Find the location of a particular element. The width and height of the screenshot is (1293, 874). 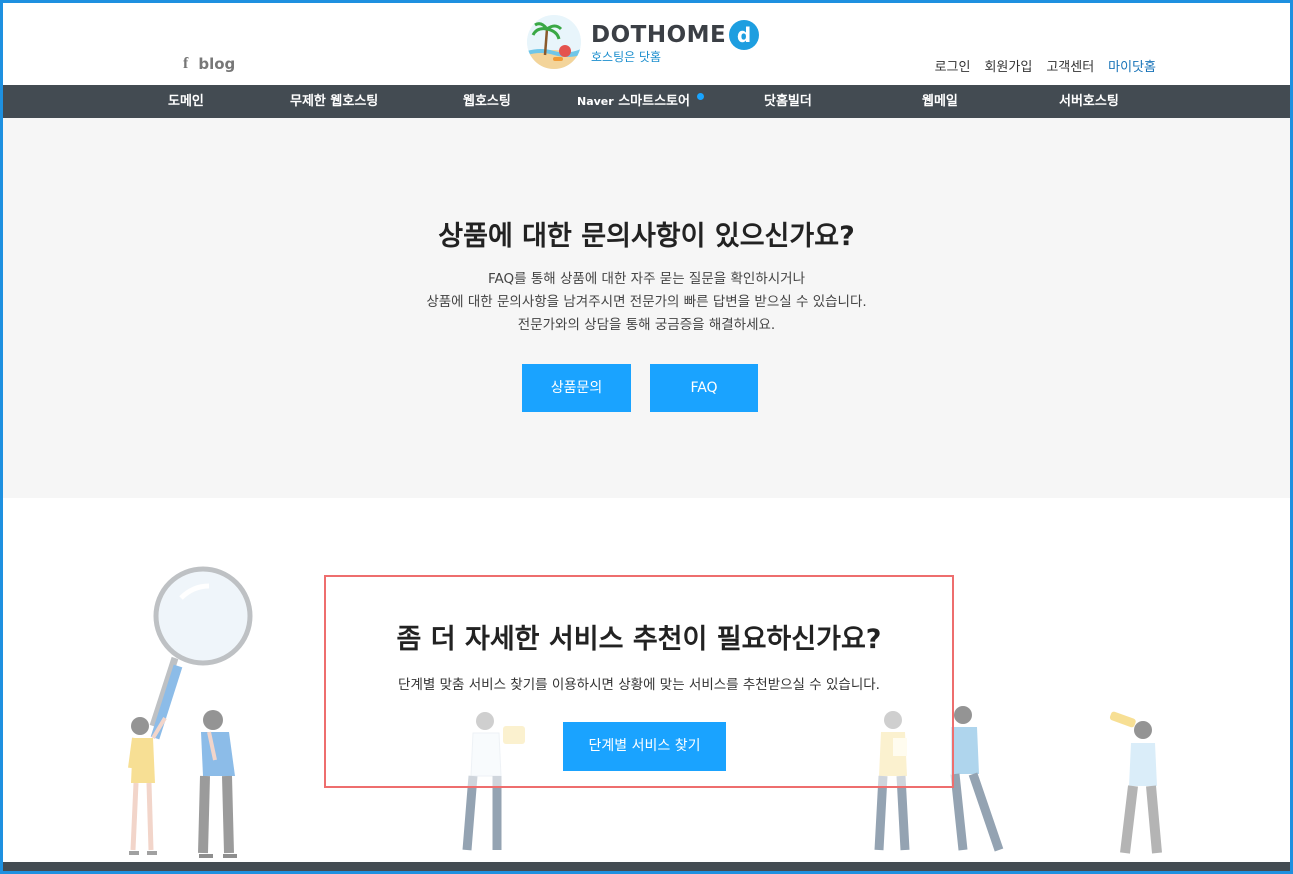

inquiry-line-3: 전문가와의 상담을 통해 궁금증을 해결하세요. is located at coordinates (646, 325).